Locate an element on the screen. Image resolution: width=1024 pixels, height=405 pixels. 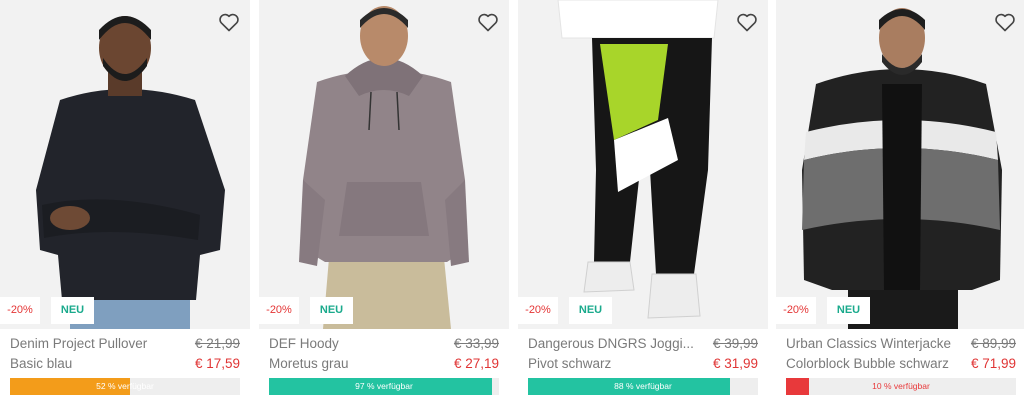
availability-label: 10 % verfügbar is located at coordinates (901, 386).